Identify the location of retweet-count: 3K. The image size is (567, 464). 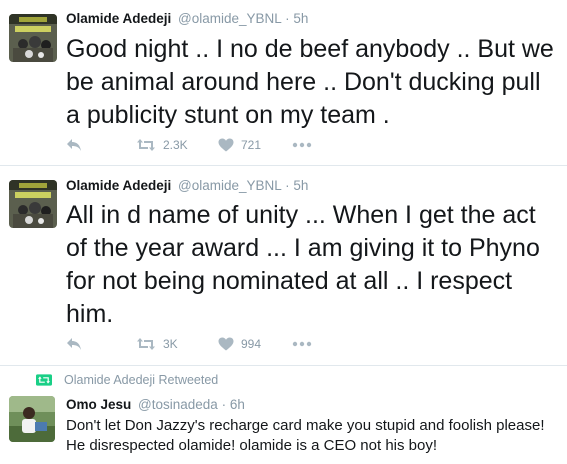
(170, 344).